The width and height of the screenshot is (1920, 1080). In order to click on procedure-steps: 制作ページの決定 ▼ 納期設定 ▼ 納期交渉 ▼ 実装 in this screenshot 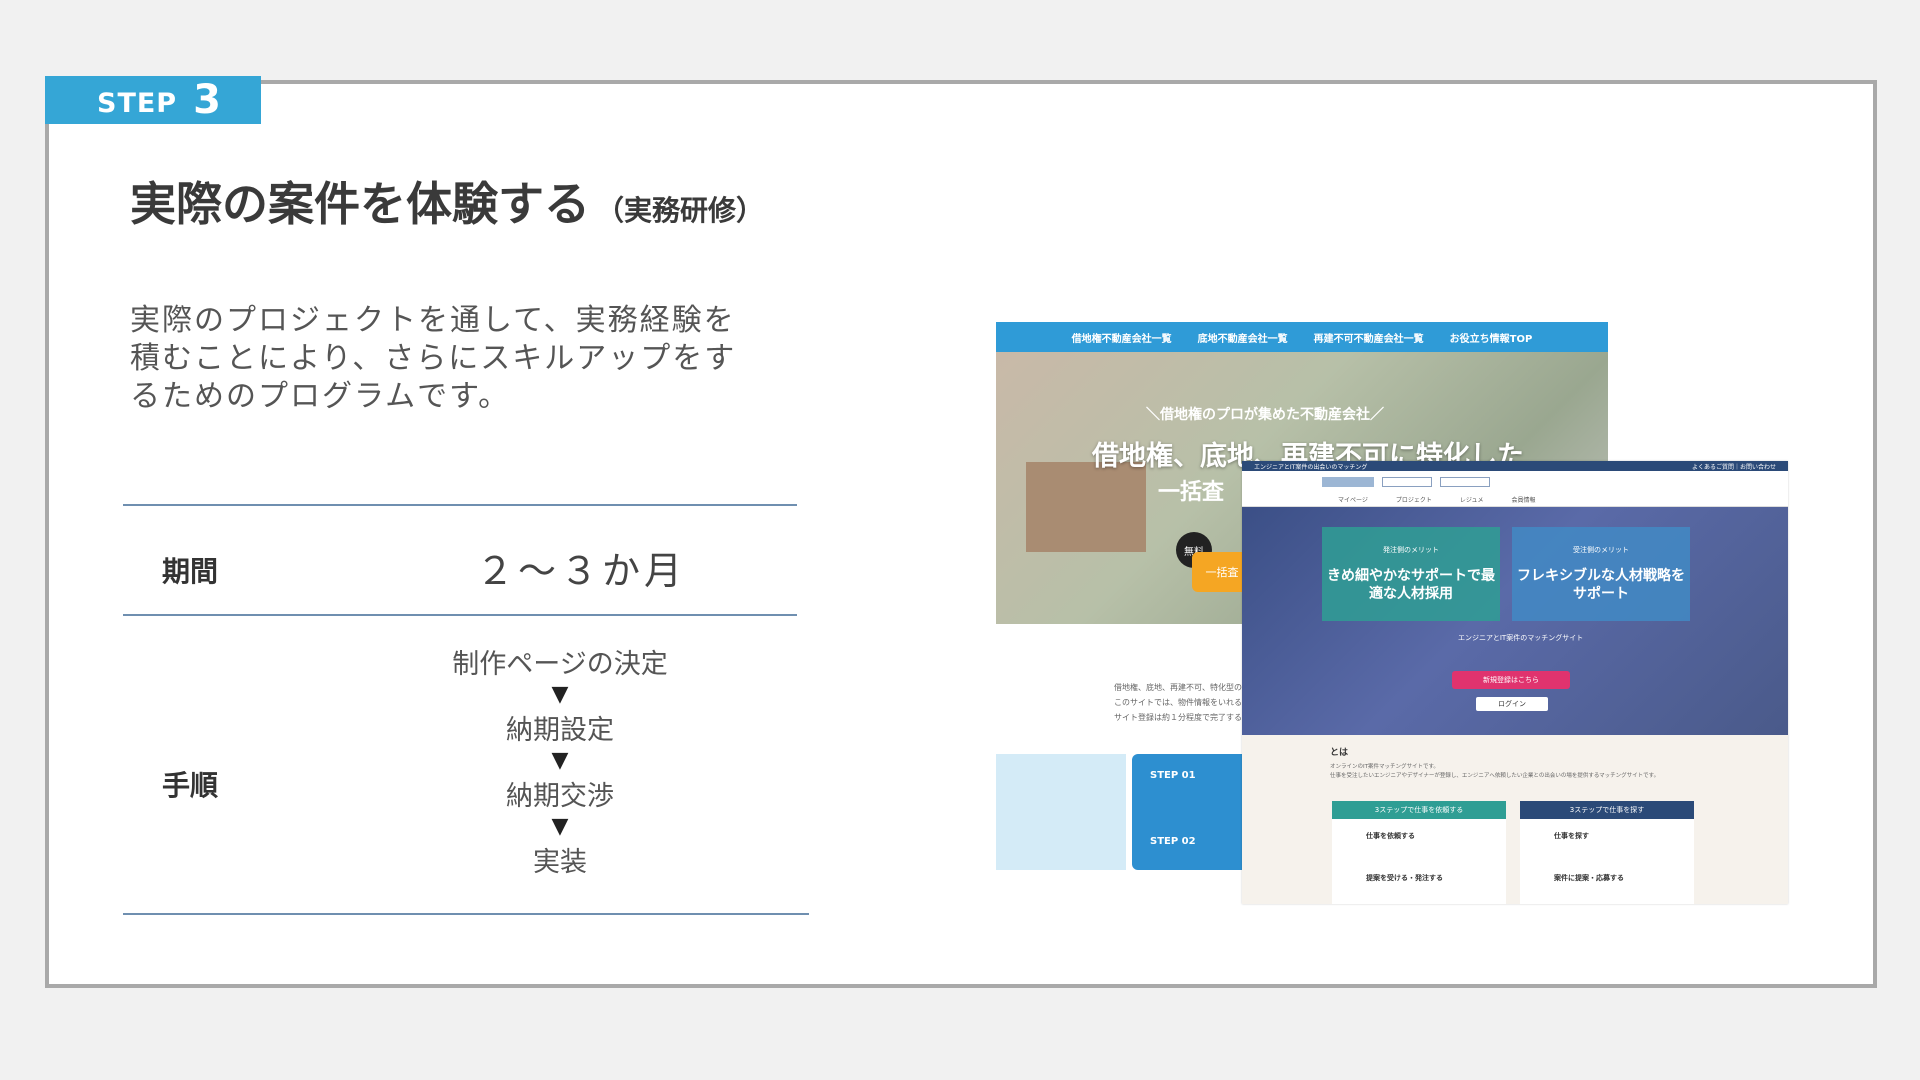, I will do `click(560, 764)`.